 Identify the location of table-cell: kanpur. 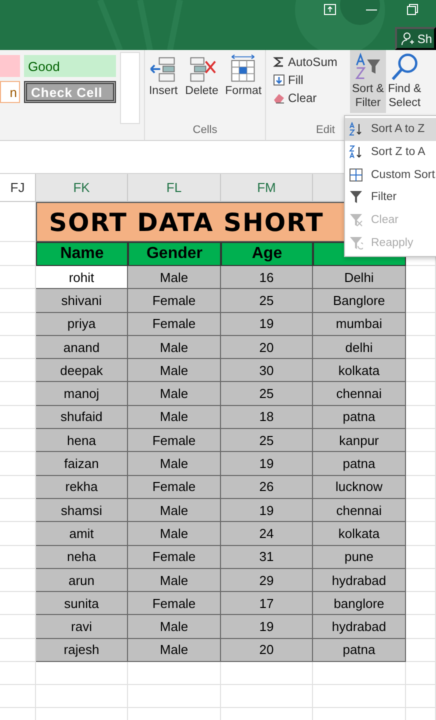
(359, 440).